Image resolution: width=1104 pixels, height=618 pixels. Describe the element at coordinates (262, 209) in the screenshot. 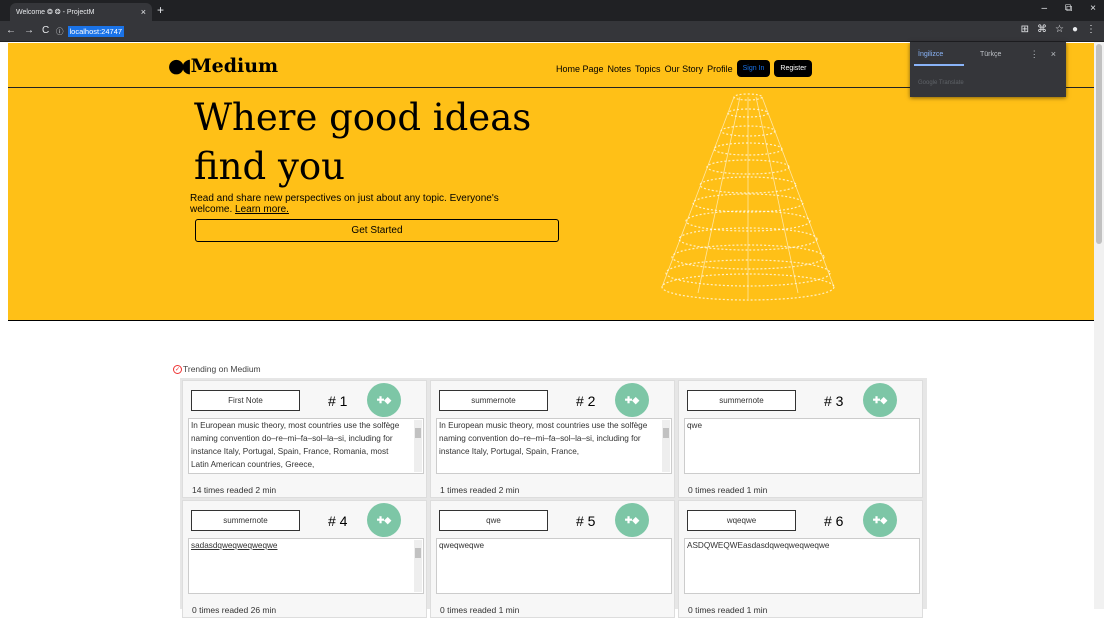

I see `learn-more-link: Learn more.` at that location.